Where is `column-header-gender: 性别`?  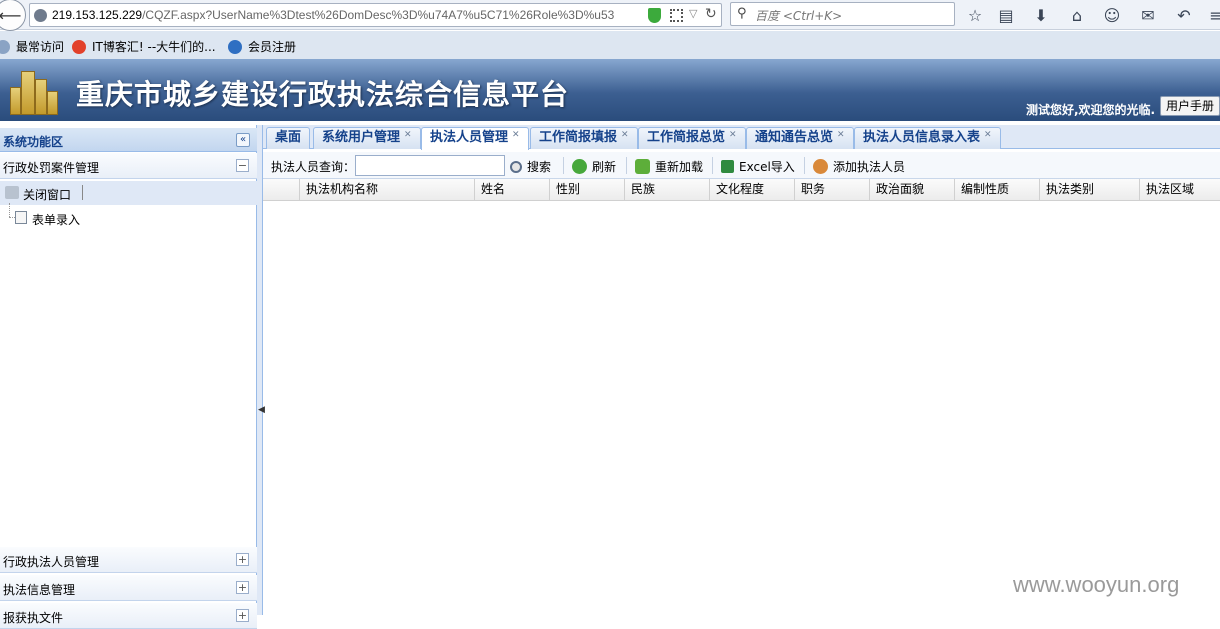 column-header-gender: 性别 is located at coordinates (587, 190).